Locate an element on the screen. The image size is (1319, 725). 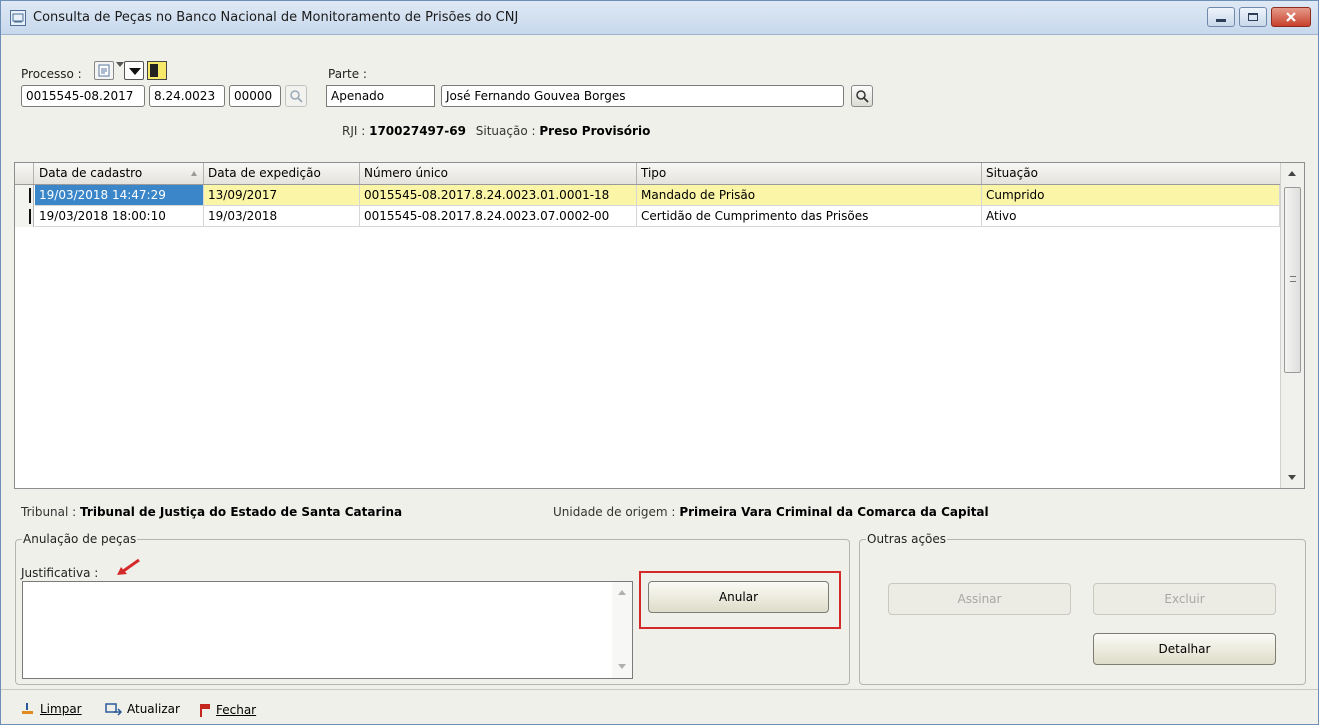
annotation-arrow-icon is located at coordinates (128, 566).